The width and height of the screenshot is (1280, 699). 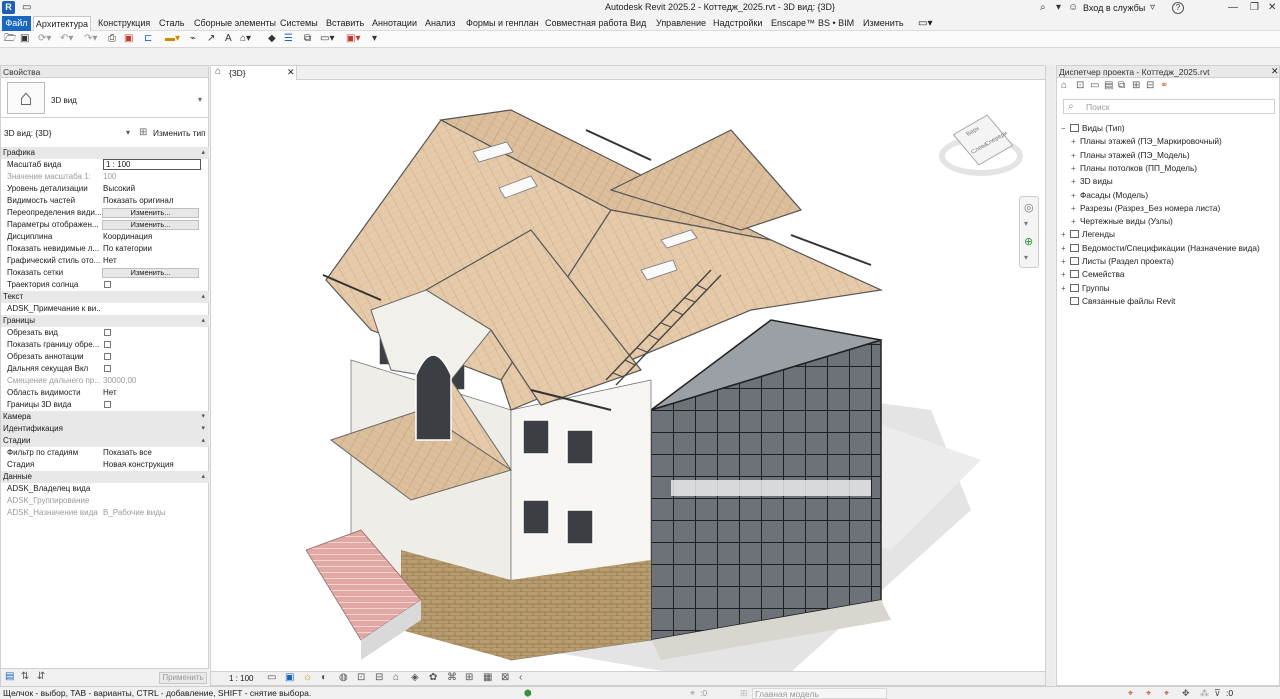 I want to click on tab-addins: Надстройки, so click(x=737, y=23).